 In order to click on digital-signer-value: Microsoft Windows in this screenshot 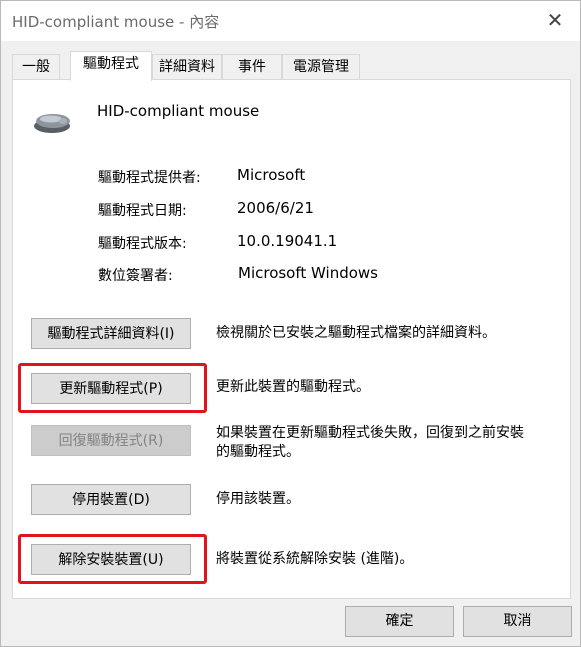, I will do `click(308, 273)`.